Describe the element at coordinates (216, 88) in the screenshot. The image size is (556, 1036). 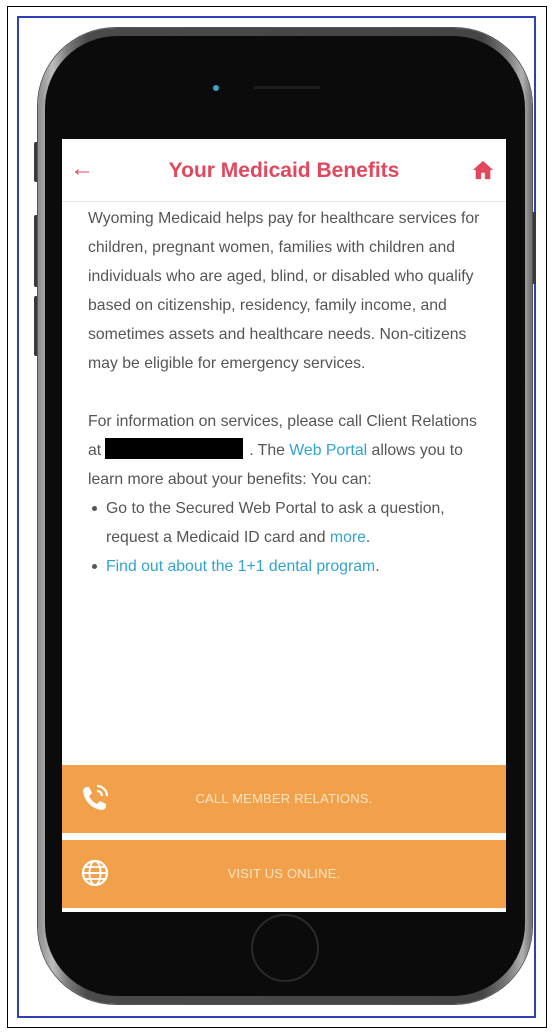
I see `front-camera` at that location.